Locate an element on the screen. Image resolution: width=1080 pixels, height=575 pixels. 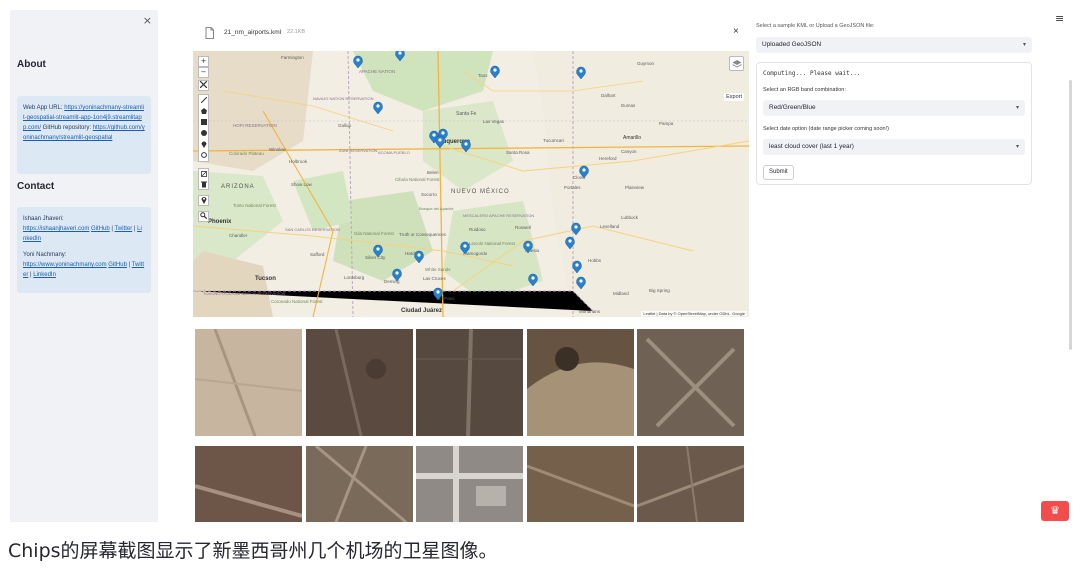
person1-github-link: GitHub is located at coordinates (100, 229).